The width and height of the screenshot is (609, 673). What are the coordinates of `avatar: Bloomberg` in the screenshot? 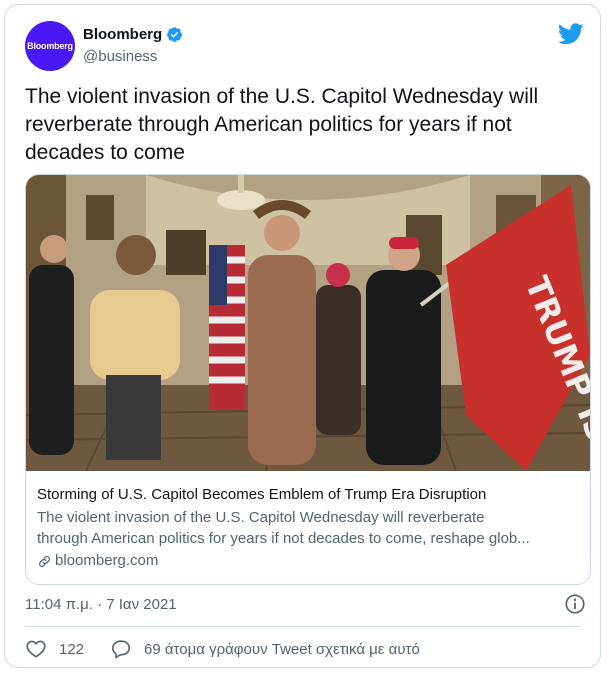 It's located at (50, 46).